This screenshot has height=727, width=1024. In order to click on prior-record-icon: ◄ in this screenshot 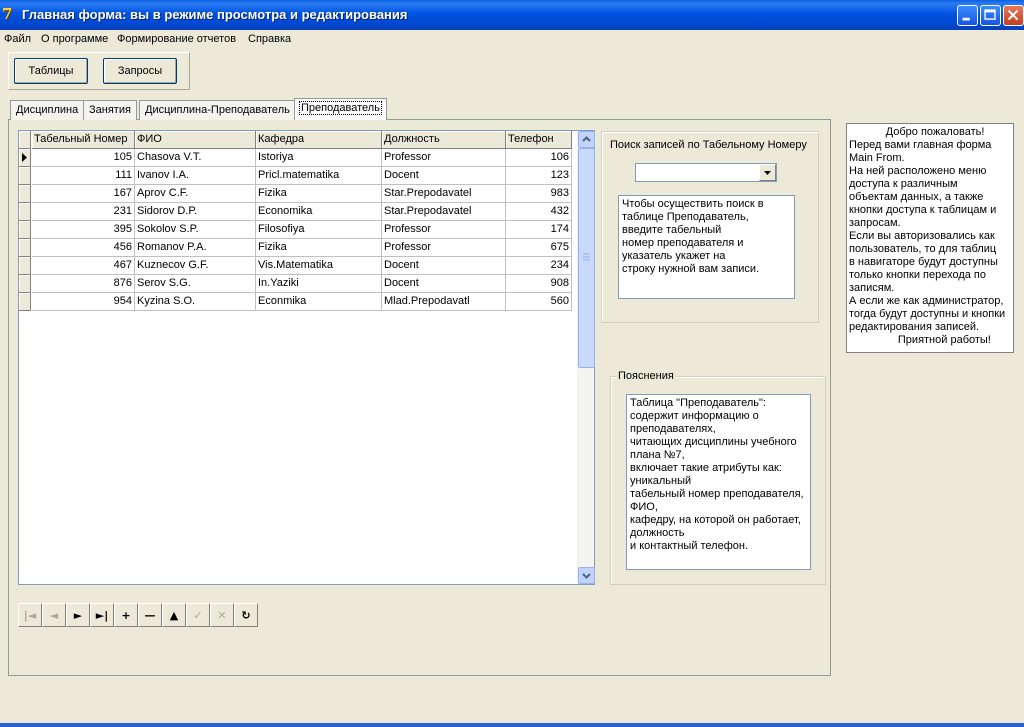, I will do `click(54, 615)`.